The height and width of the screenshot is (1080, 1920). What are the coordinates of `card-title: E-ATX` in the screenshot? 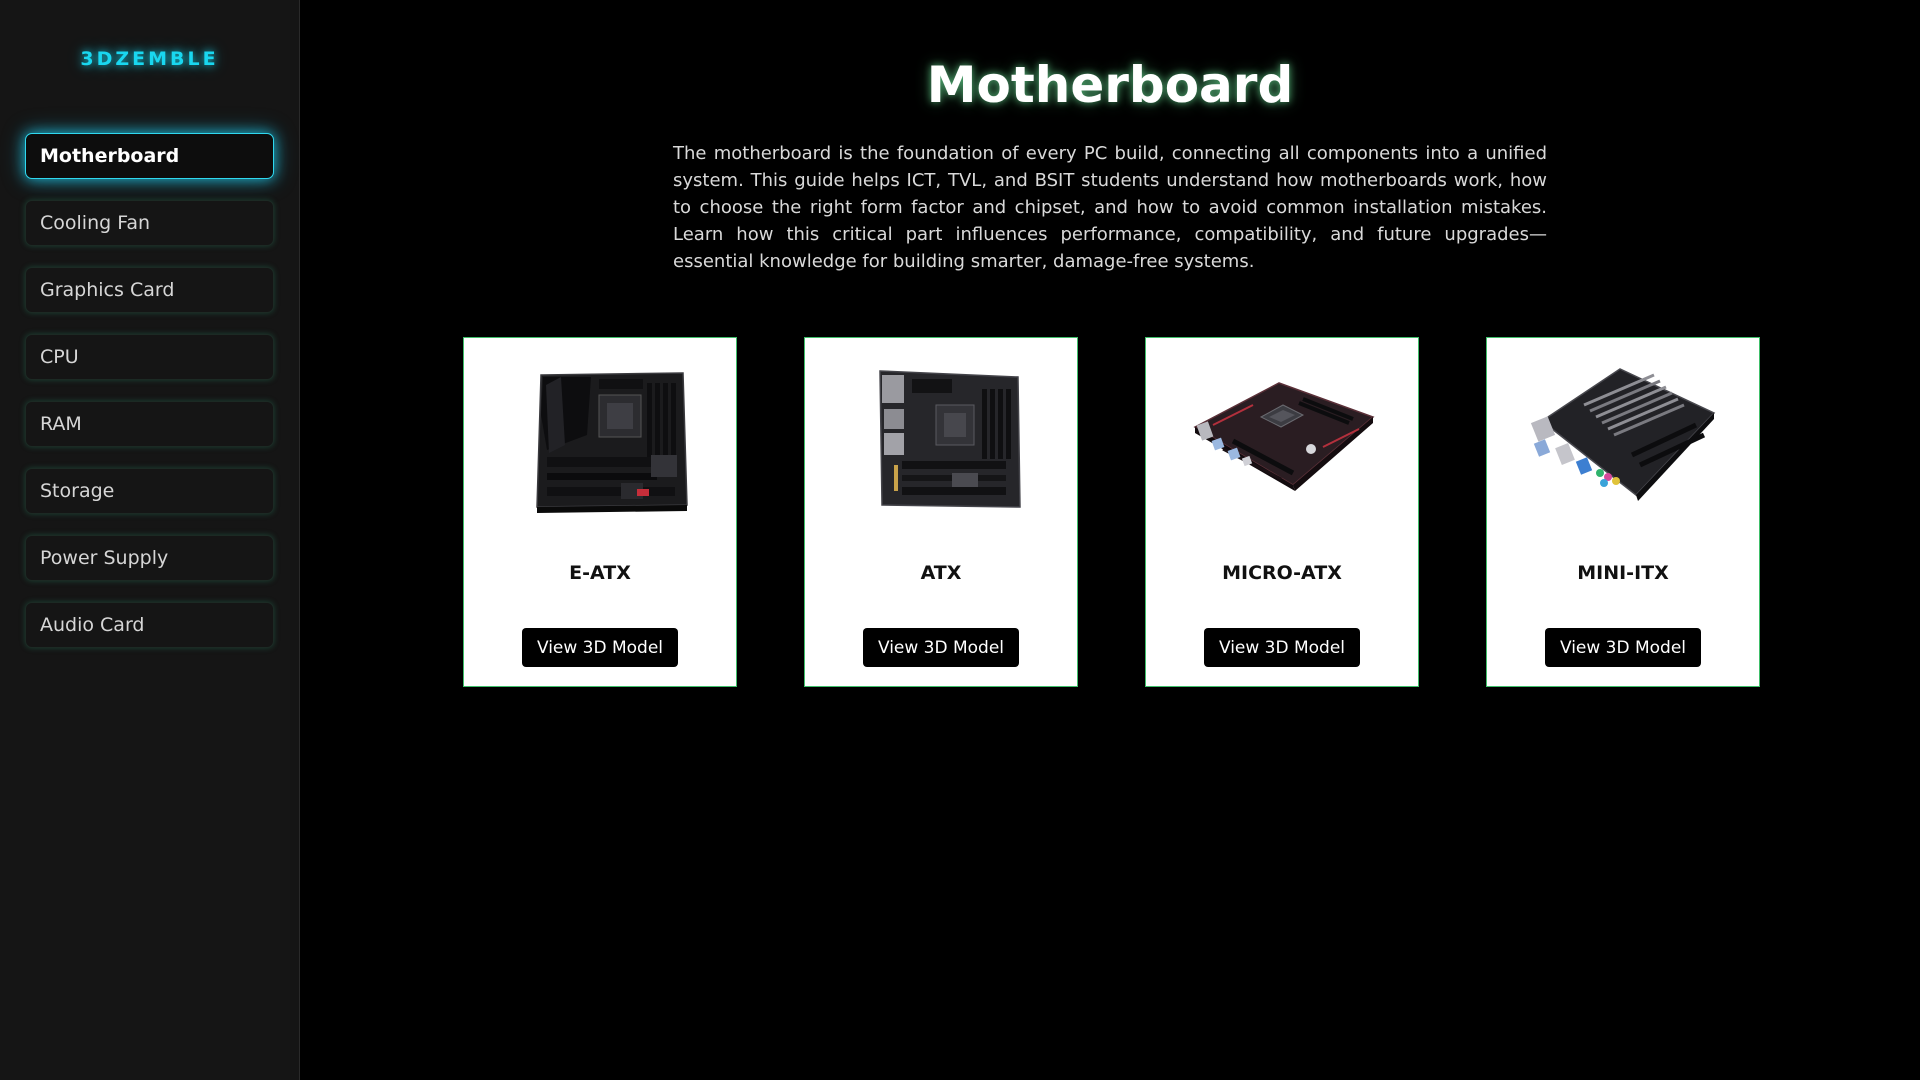 It's located at (600, 573).